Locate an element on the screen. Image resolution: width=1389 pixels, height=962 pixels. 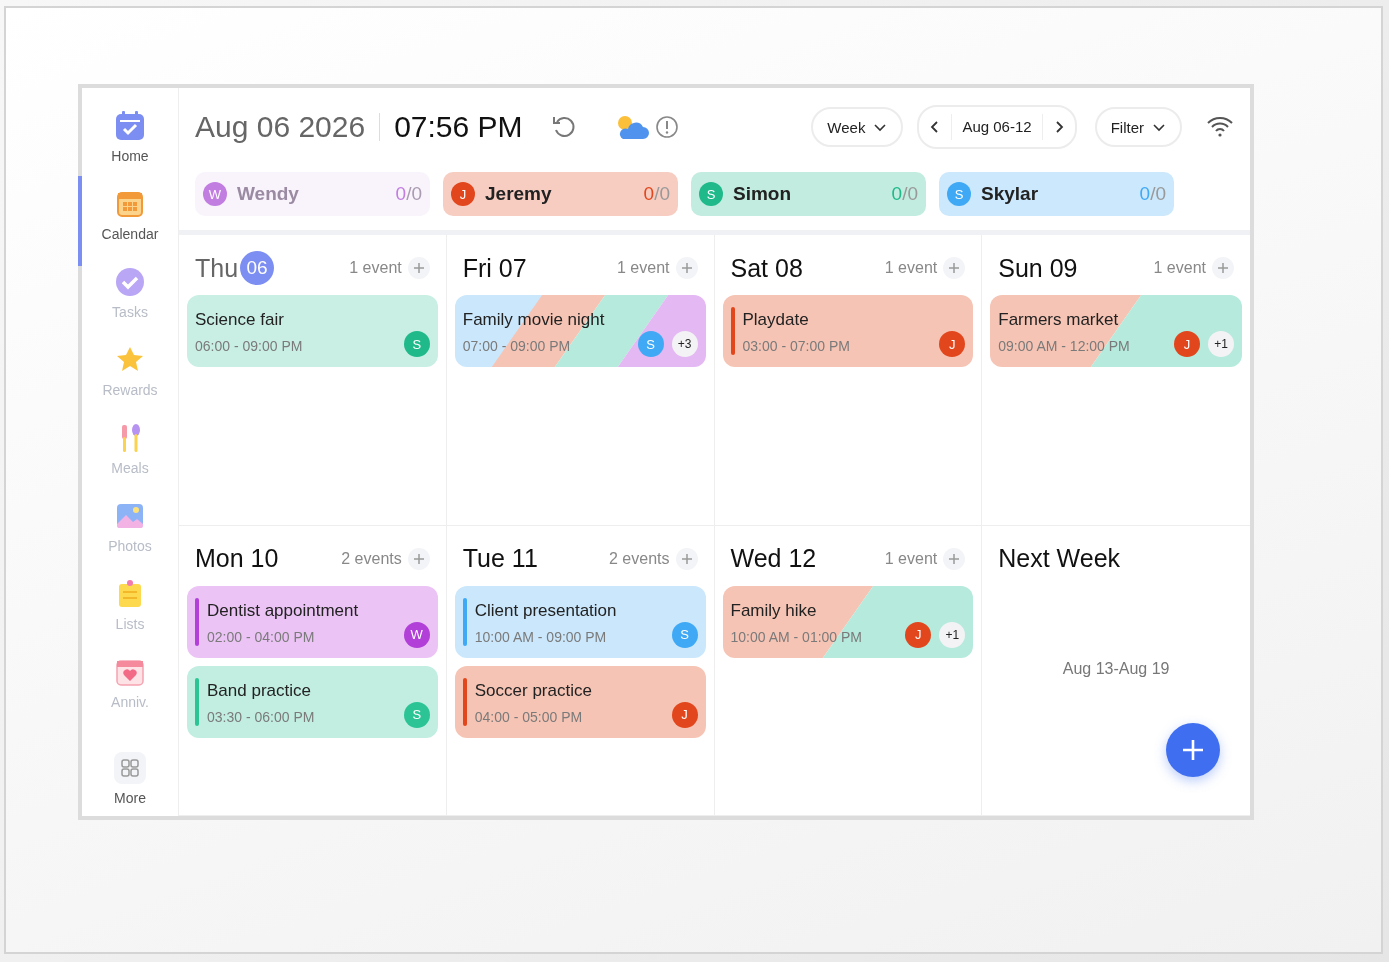
event-title: Playdate is located at coordinates (776, 320).